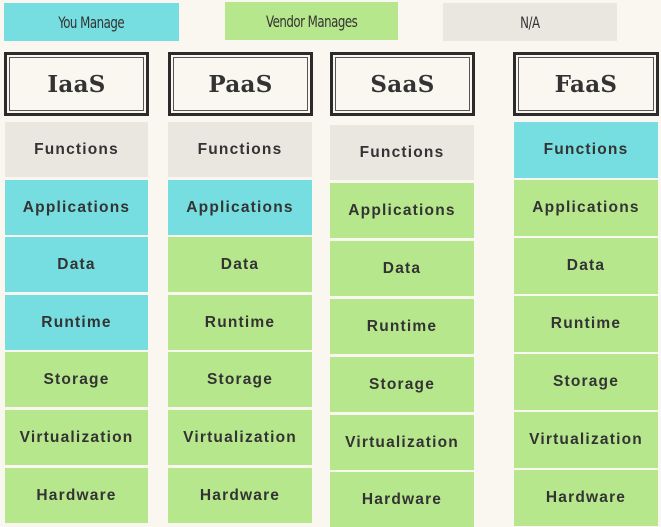 This screenshot has height=527, width=661. Describe the element at coordinates (402, 442) in the screenshot. I see `cell-saas-virtualization: Virtualization` at that location.